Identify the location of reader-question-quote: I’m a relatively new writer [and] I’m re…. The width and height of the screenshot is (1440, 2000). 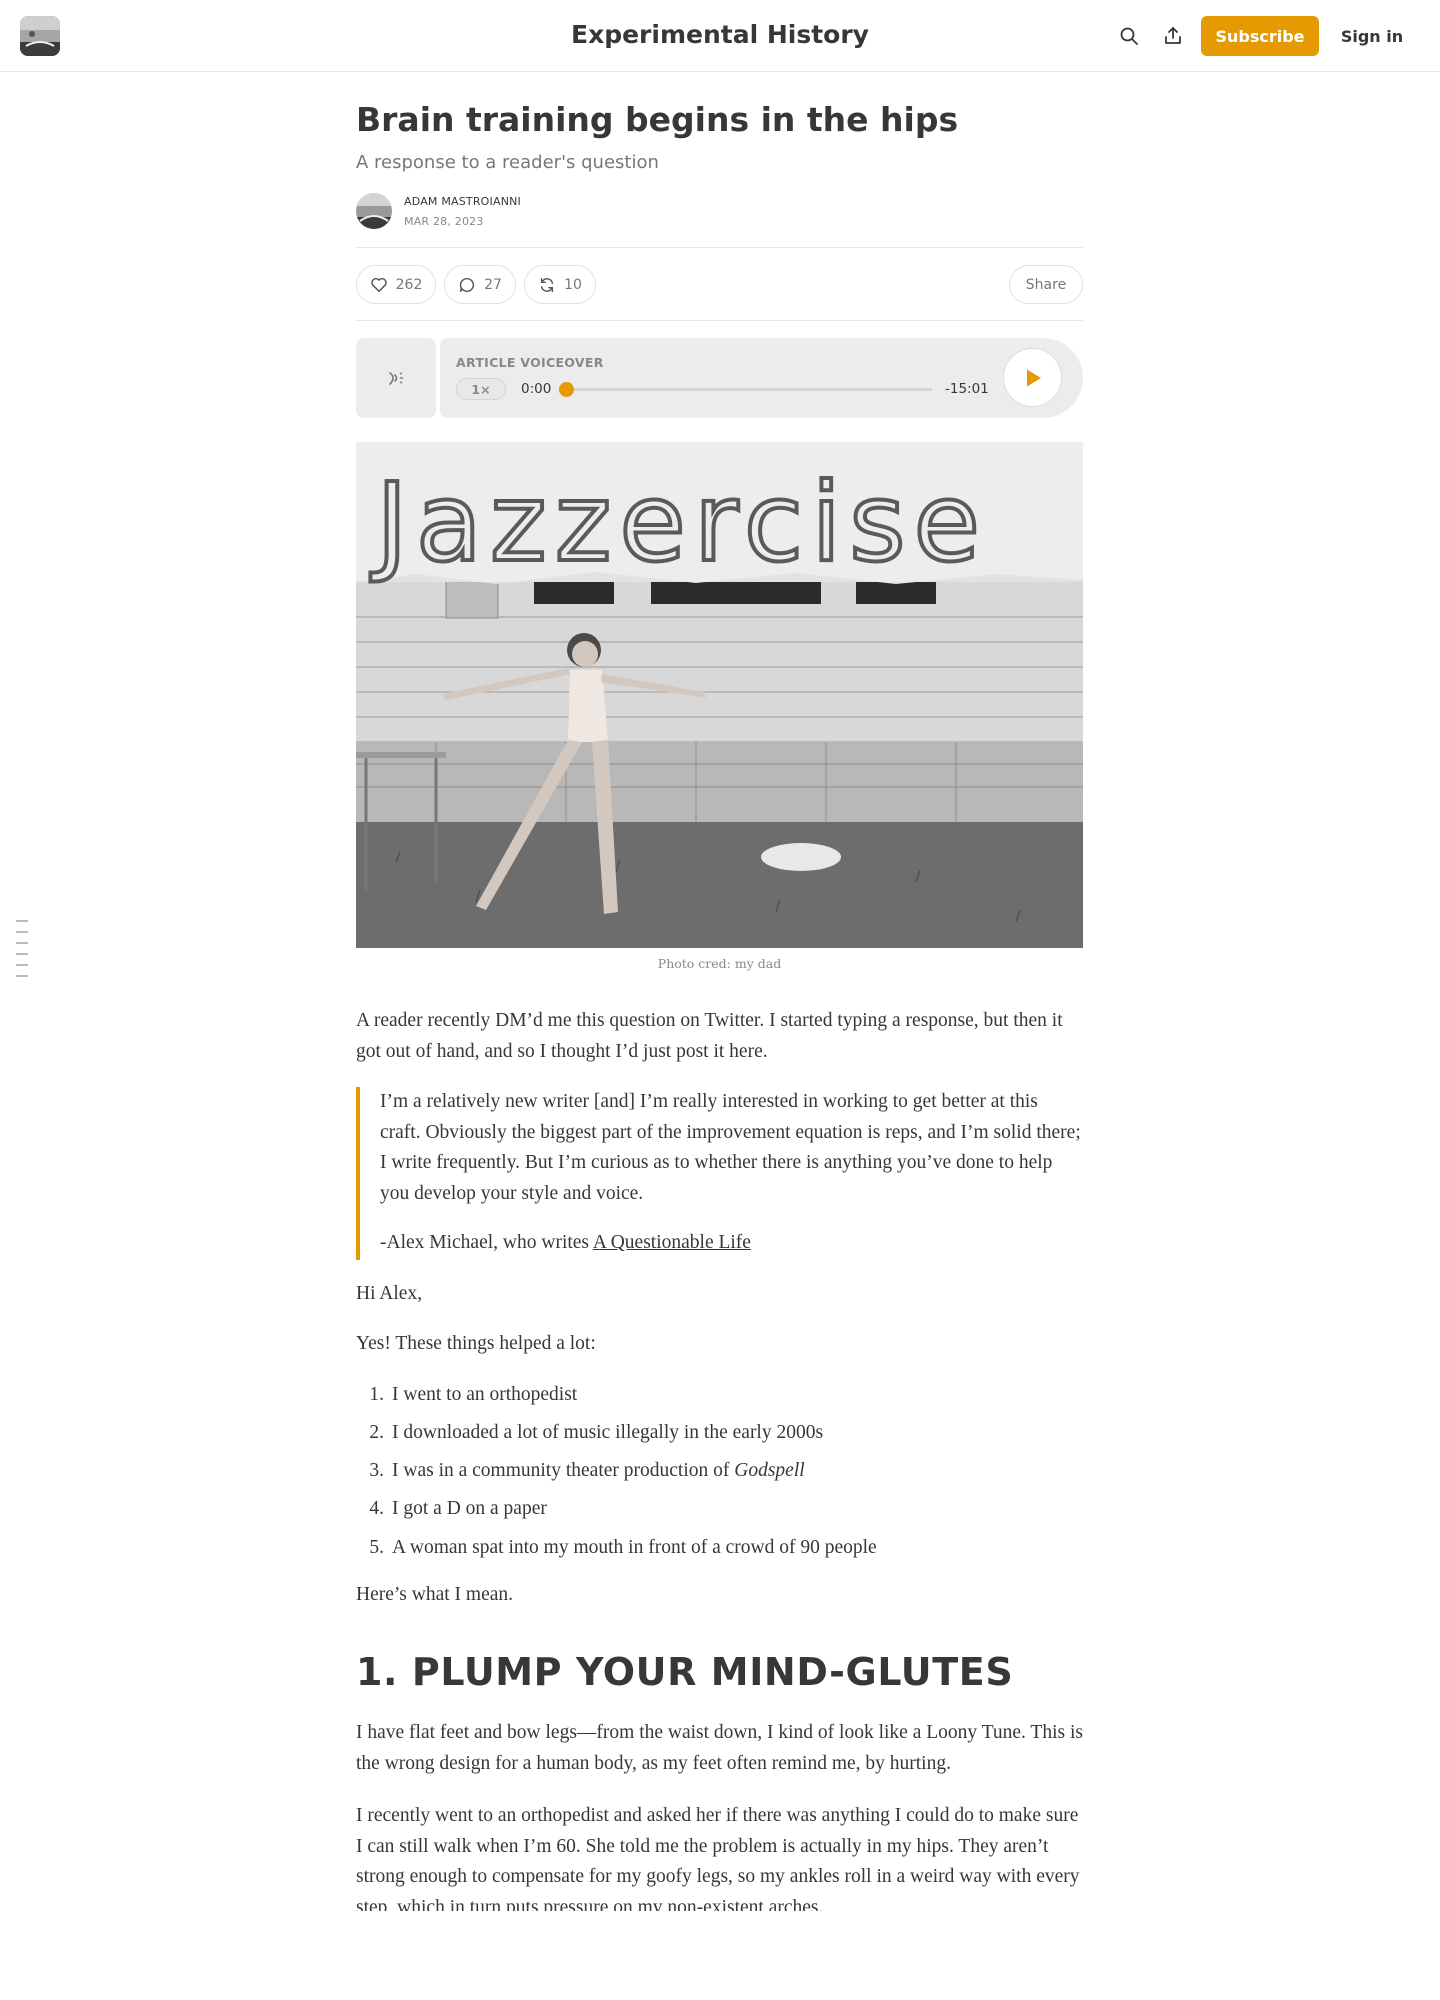
(719, 1173).